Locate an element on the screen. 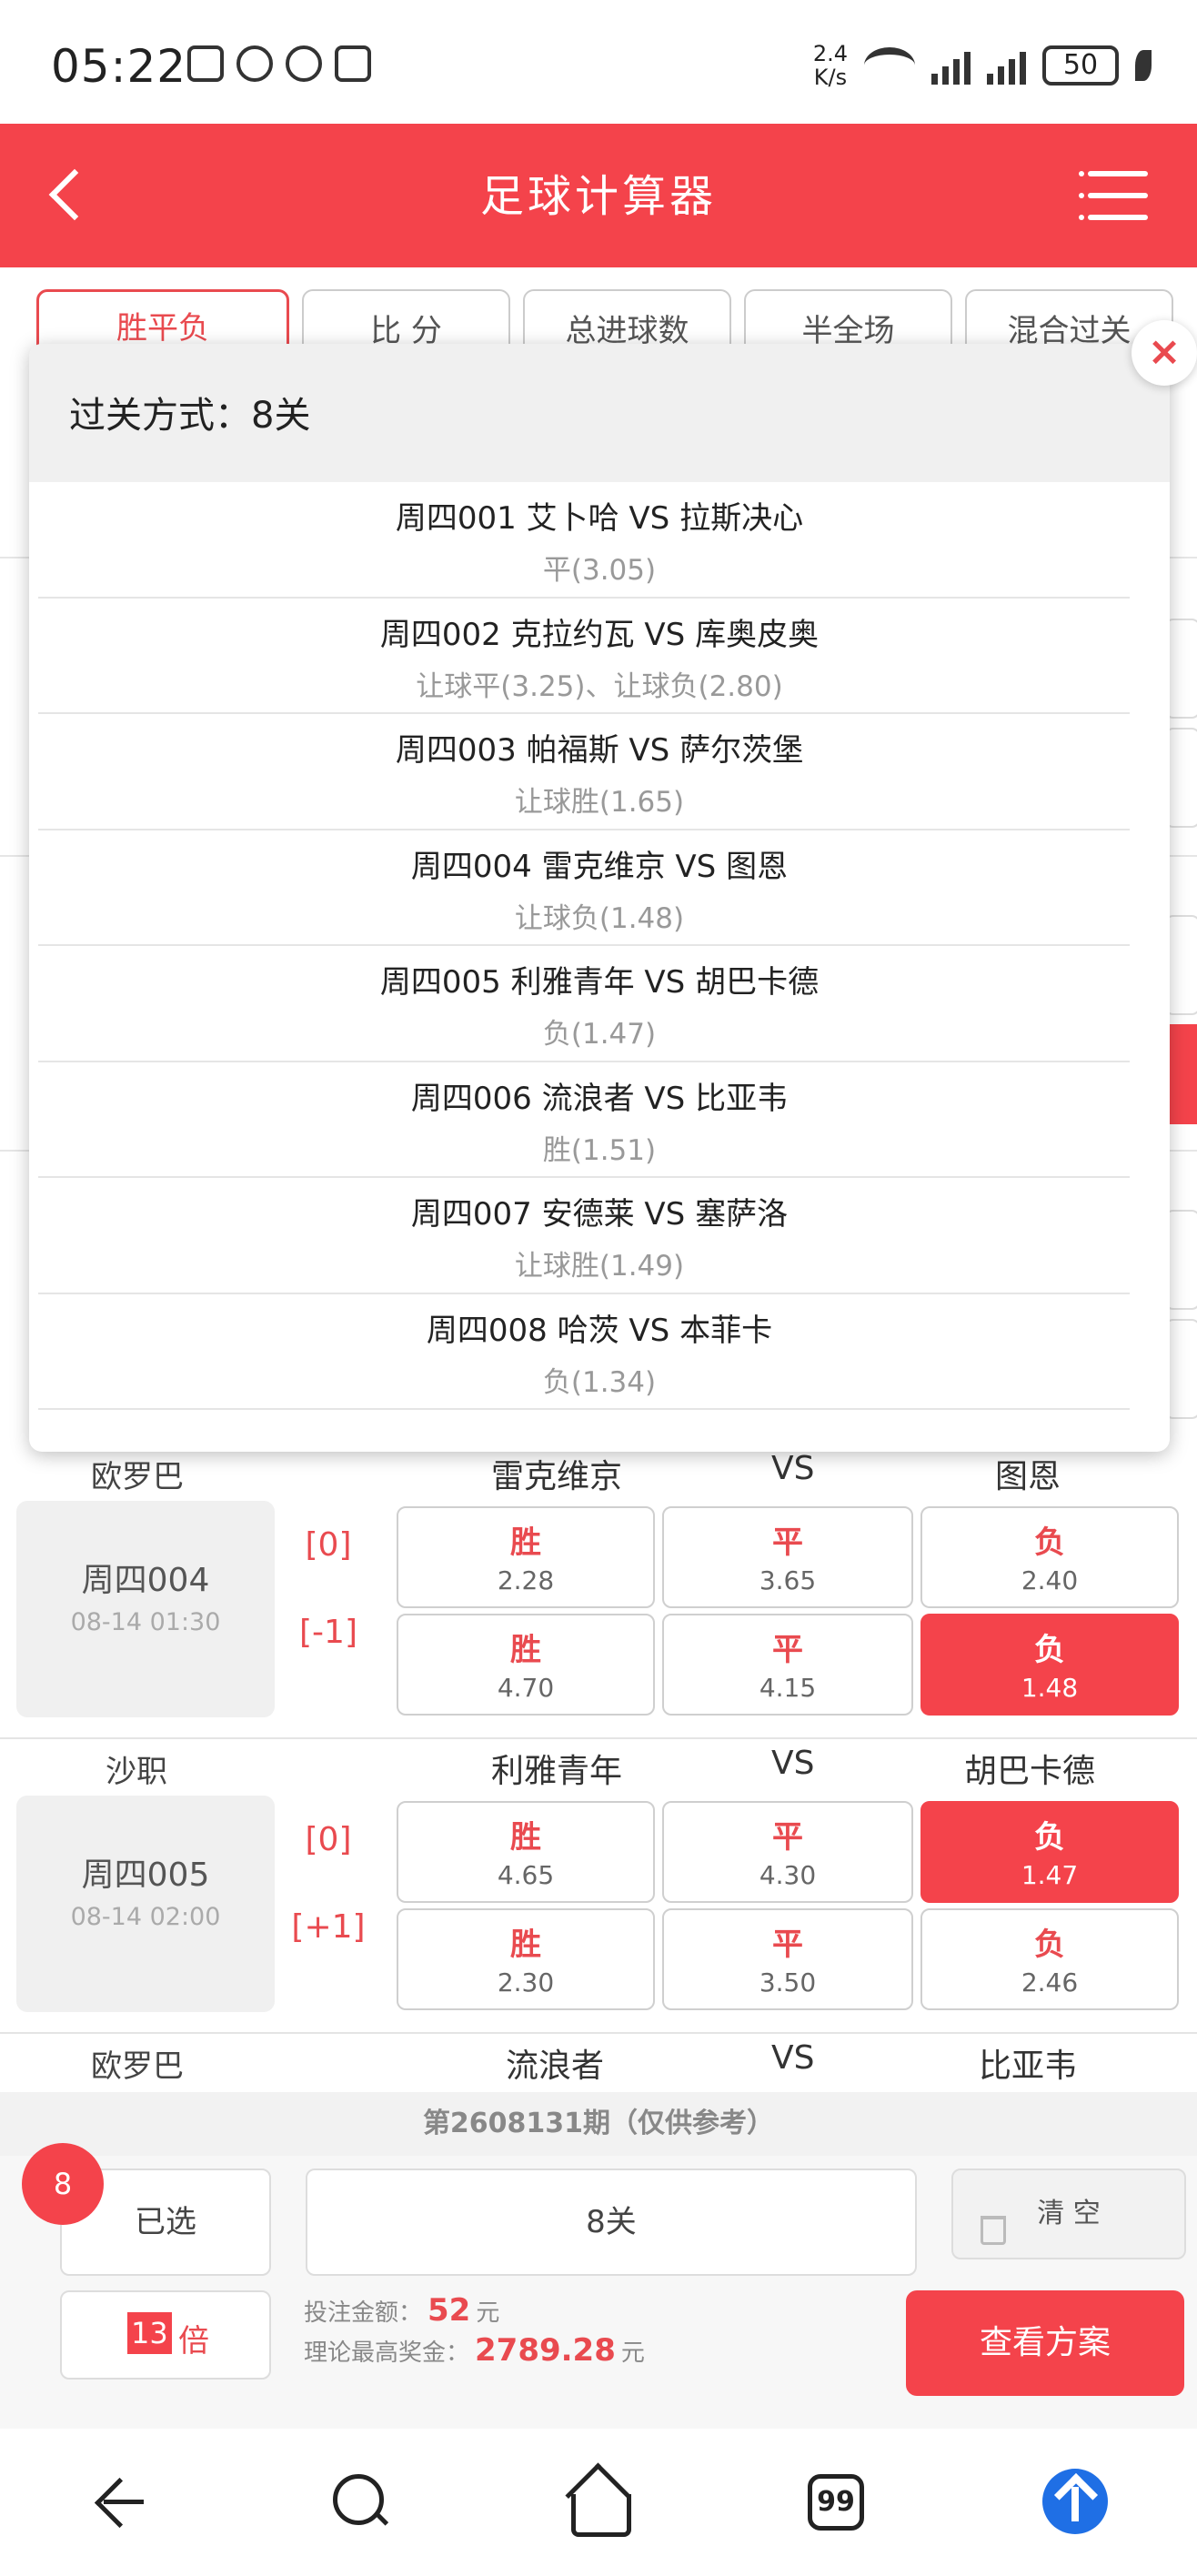 This screenshot has height=2576, width=1197. bet-amount: 投注金额： 52 元 is located at coordinates (401, 2310).